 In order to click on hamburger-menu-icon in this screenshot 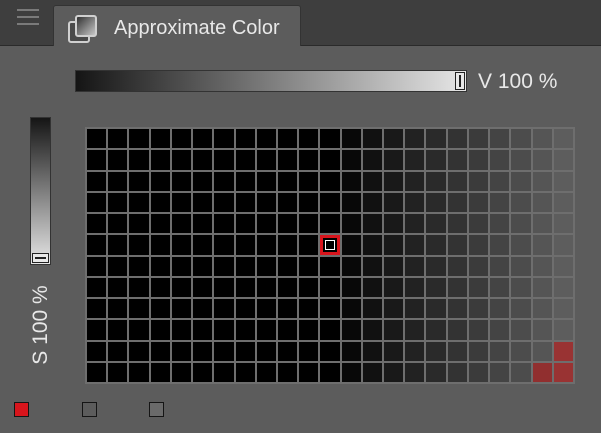, I will do `click(28, 18)`.